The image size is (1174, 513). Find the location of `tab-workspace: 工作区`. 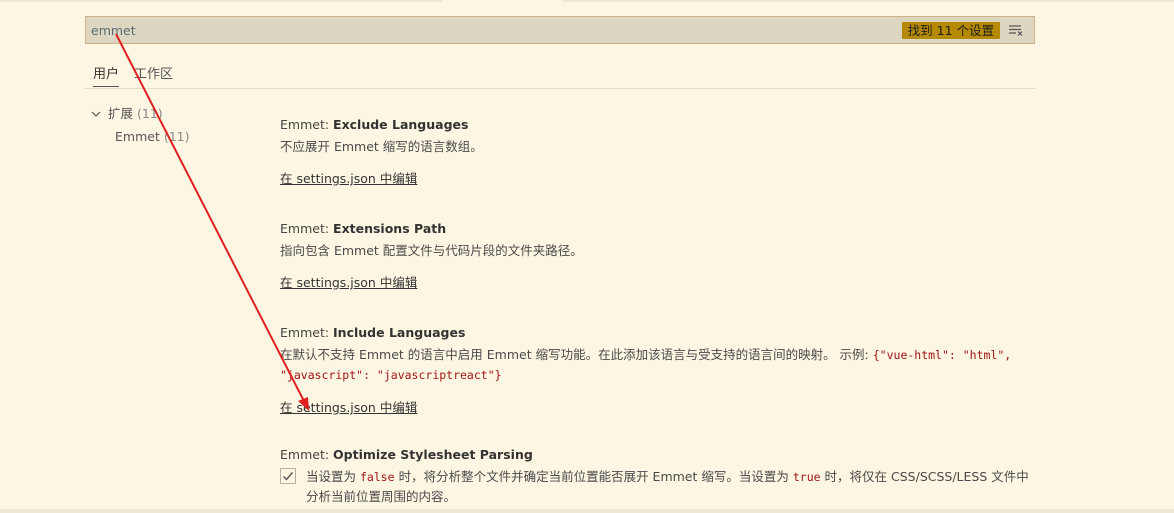

tab-workspace: 工作区 is located at coordinates (153, 75).